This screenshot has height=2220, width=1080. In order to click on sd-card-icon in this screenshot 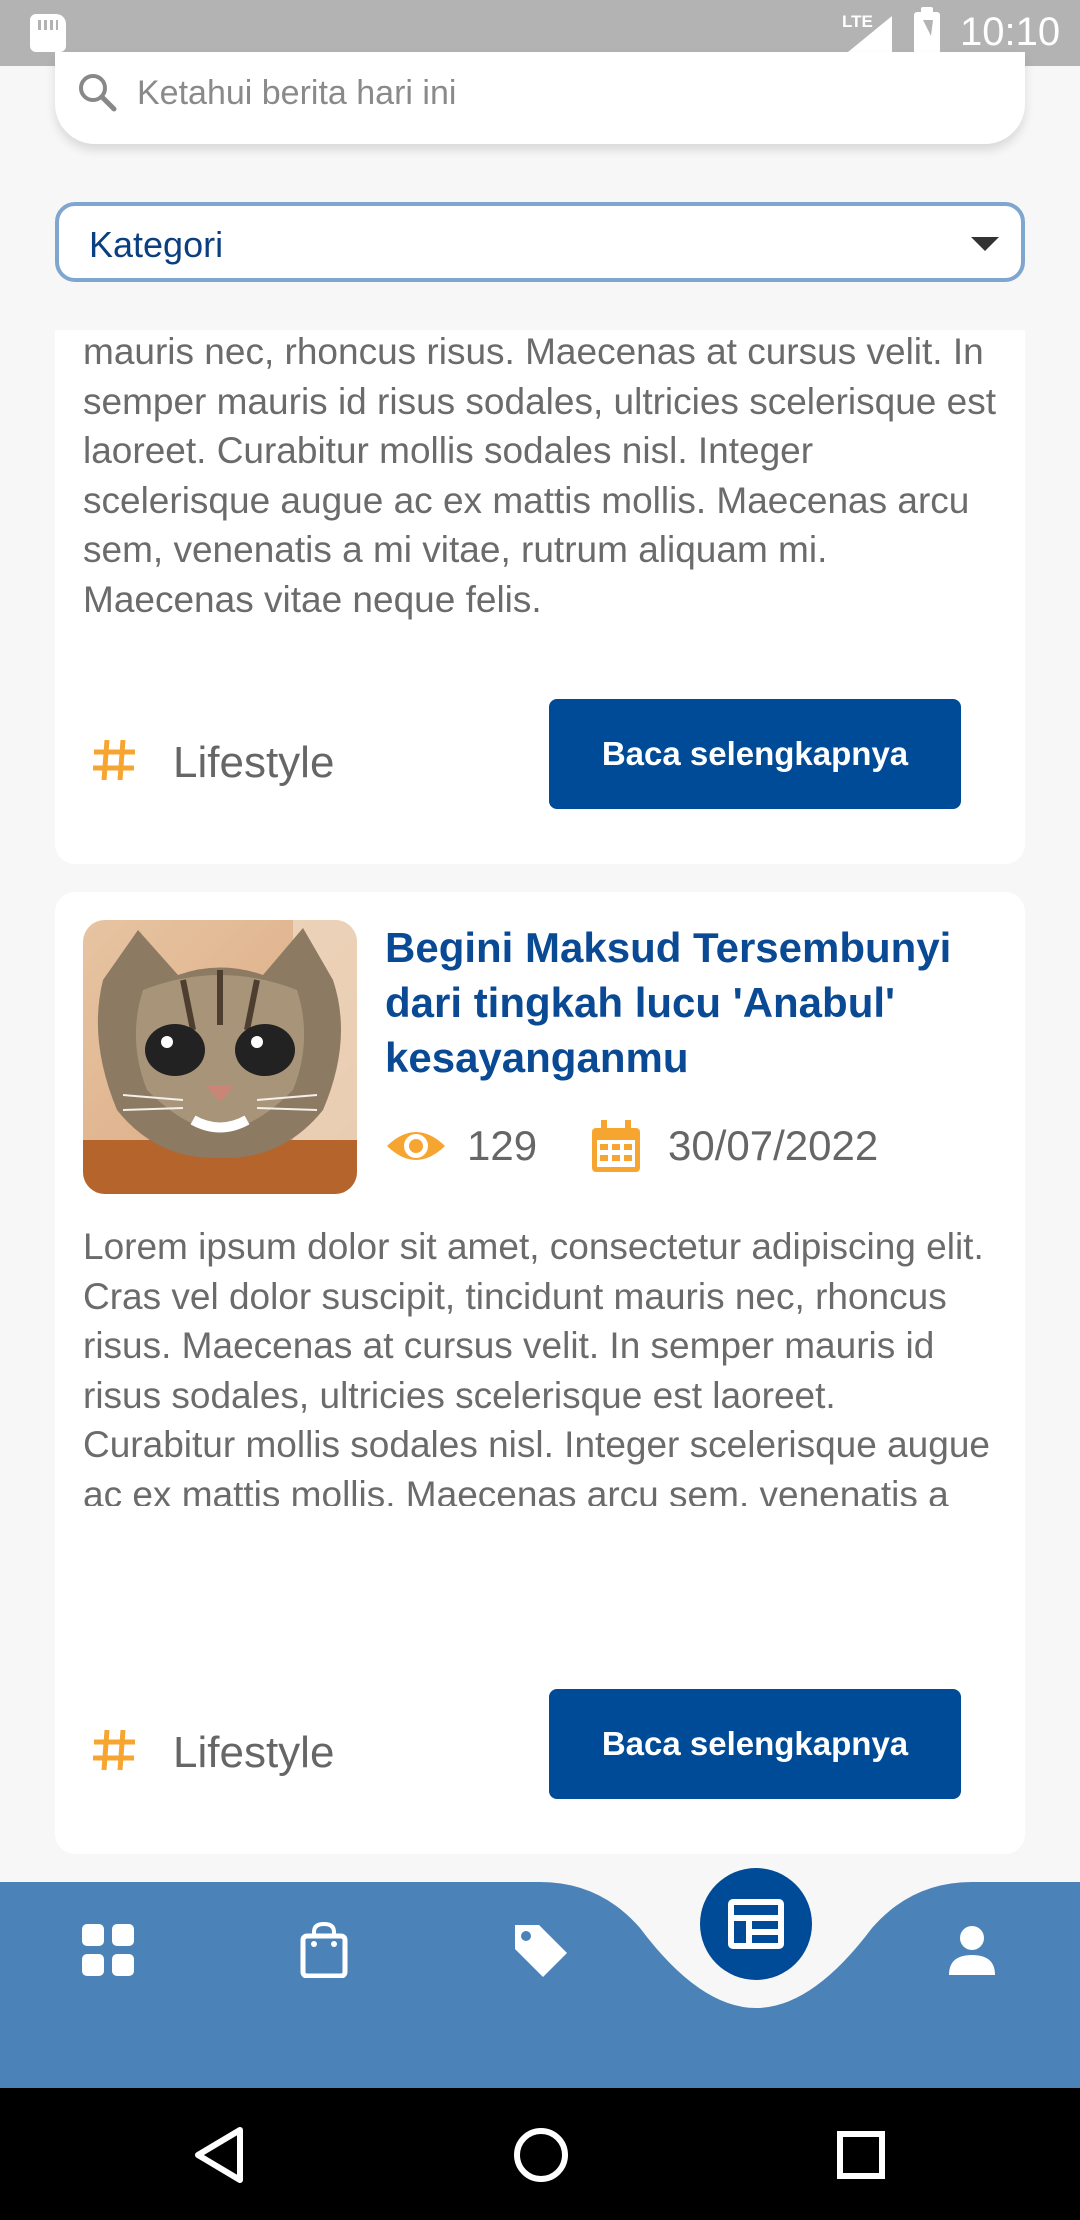, I will do `click(48, 33)`.